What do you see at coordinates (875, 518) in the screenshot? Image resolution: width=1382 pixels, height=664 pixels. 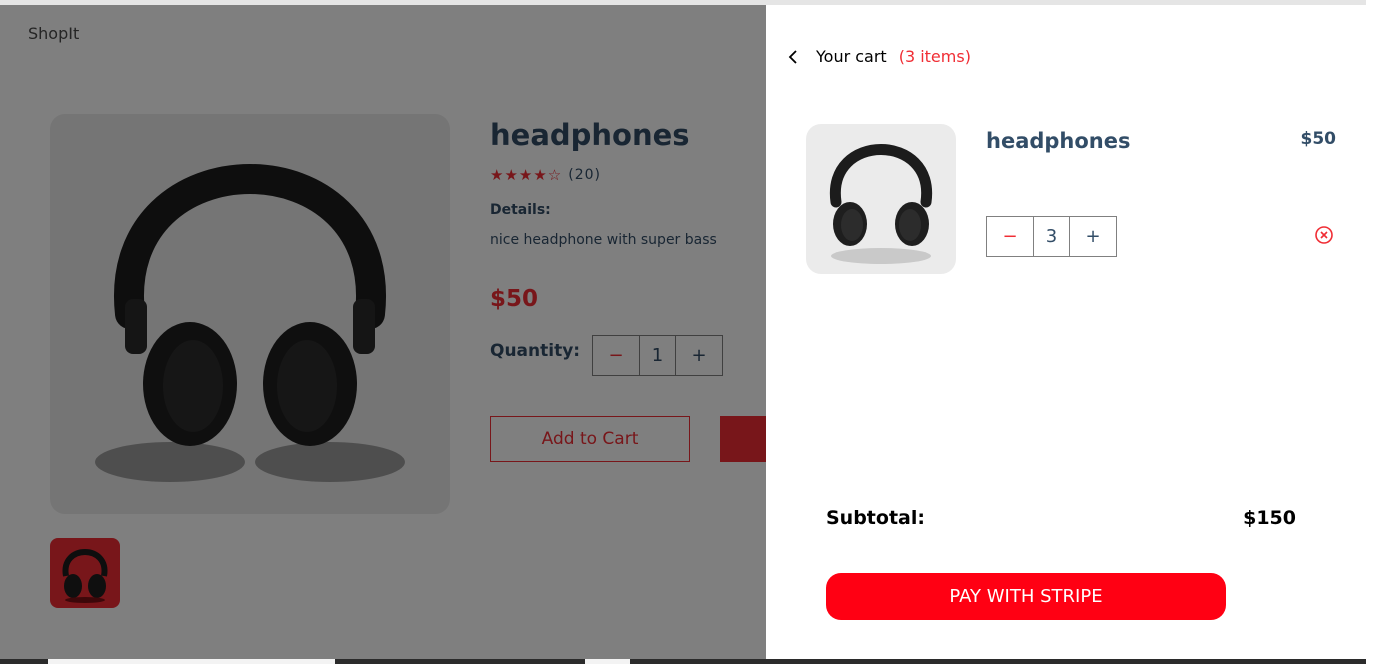 I see `subtotal-label: Subtotal:` at bounding box center [875, 518].